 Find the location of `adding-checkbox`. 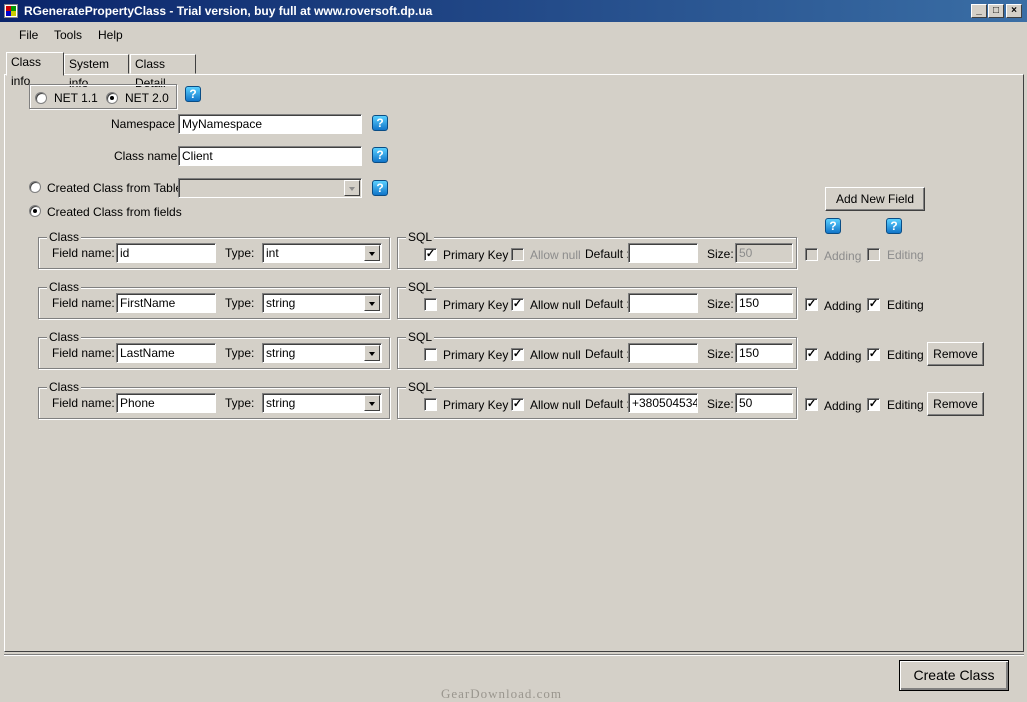

adding-checkbox is located at coordinates (811, 254).